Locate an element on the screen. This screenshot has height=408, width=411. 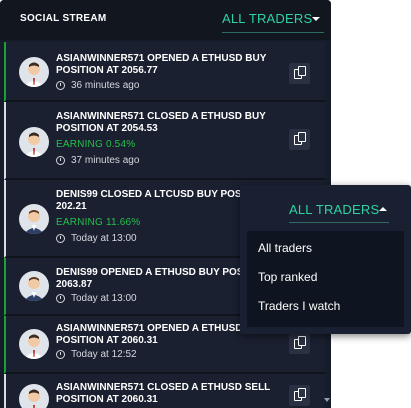
panel-title: SOCIAL STREAM is located at coordinates (63, 18).